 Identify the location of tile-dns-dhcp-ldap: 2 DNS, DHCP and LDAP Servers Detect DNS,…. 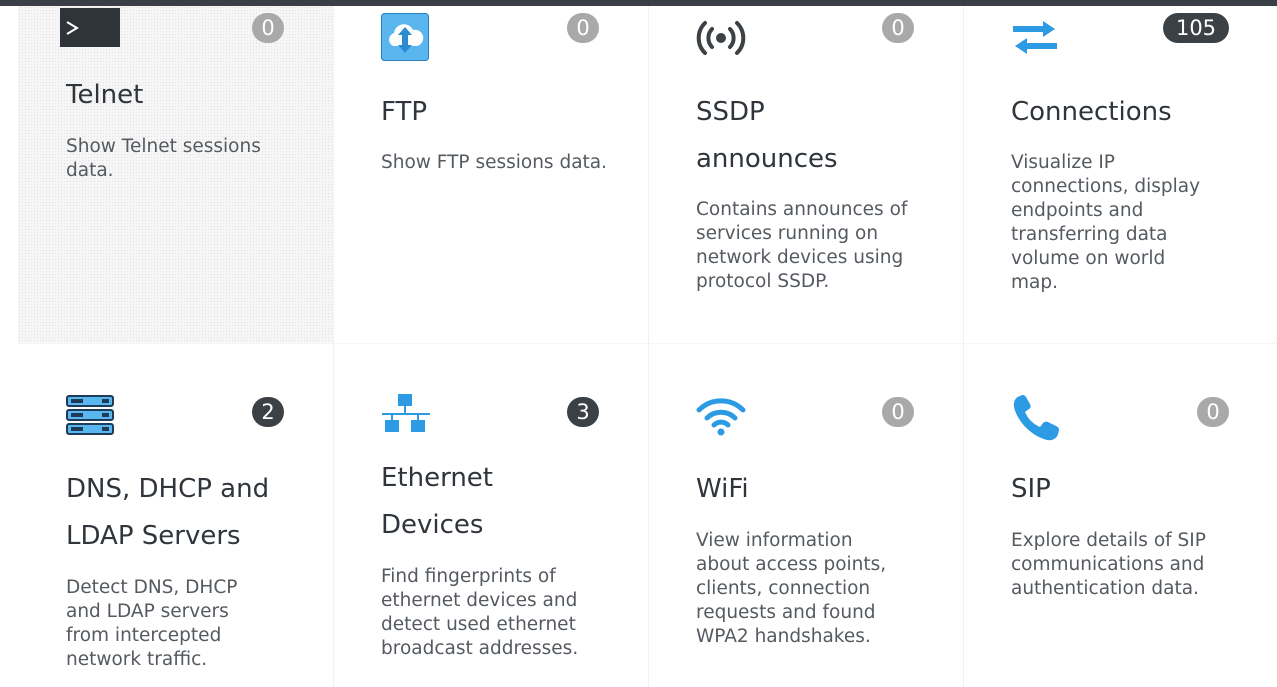
(175, 515).